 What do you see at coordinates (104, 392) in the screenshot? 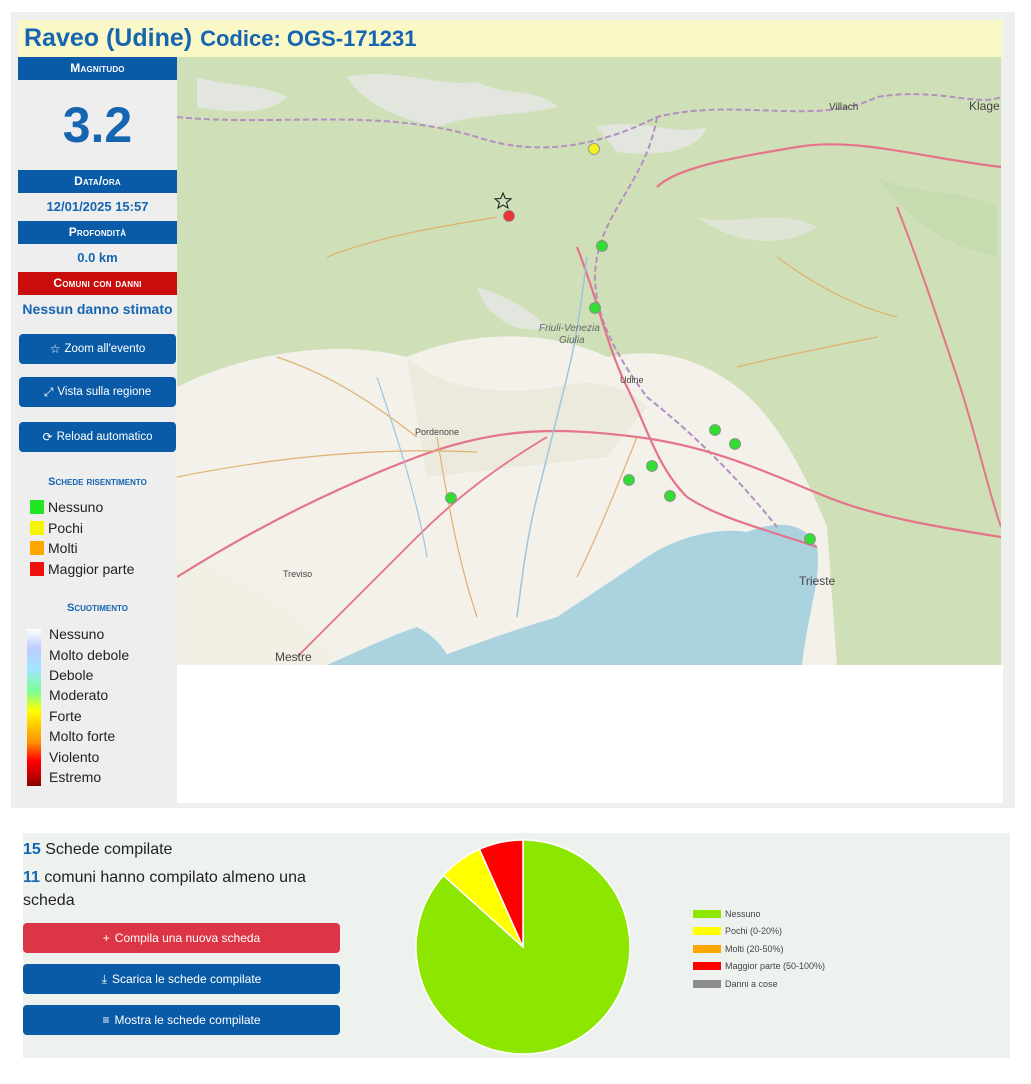
I see `region-view-label: Vista sulla regione` at bounding box center [104, 392].